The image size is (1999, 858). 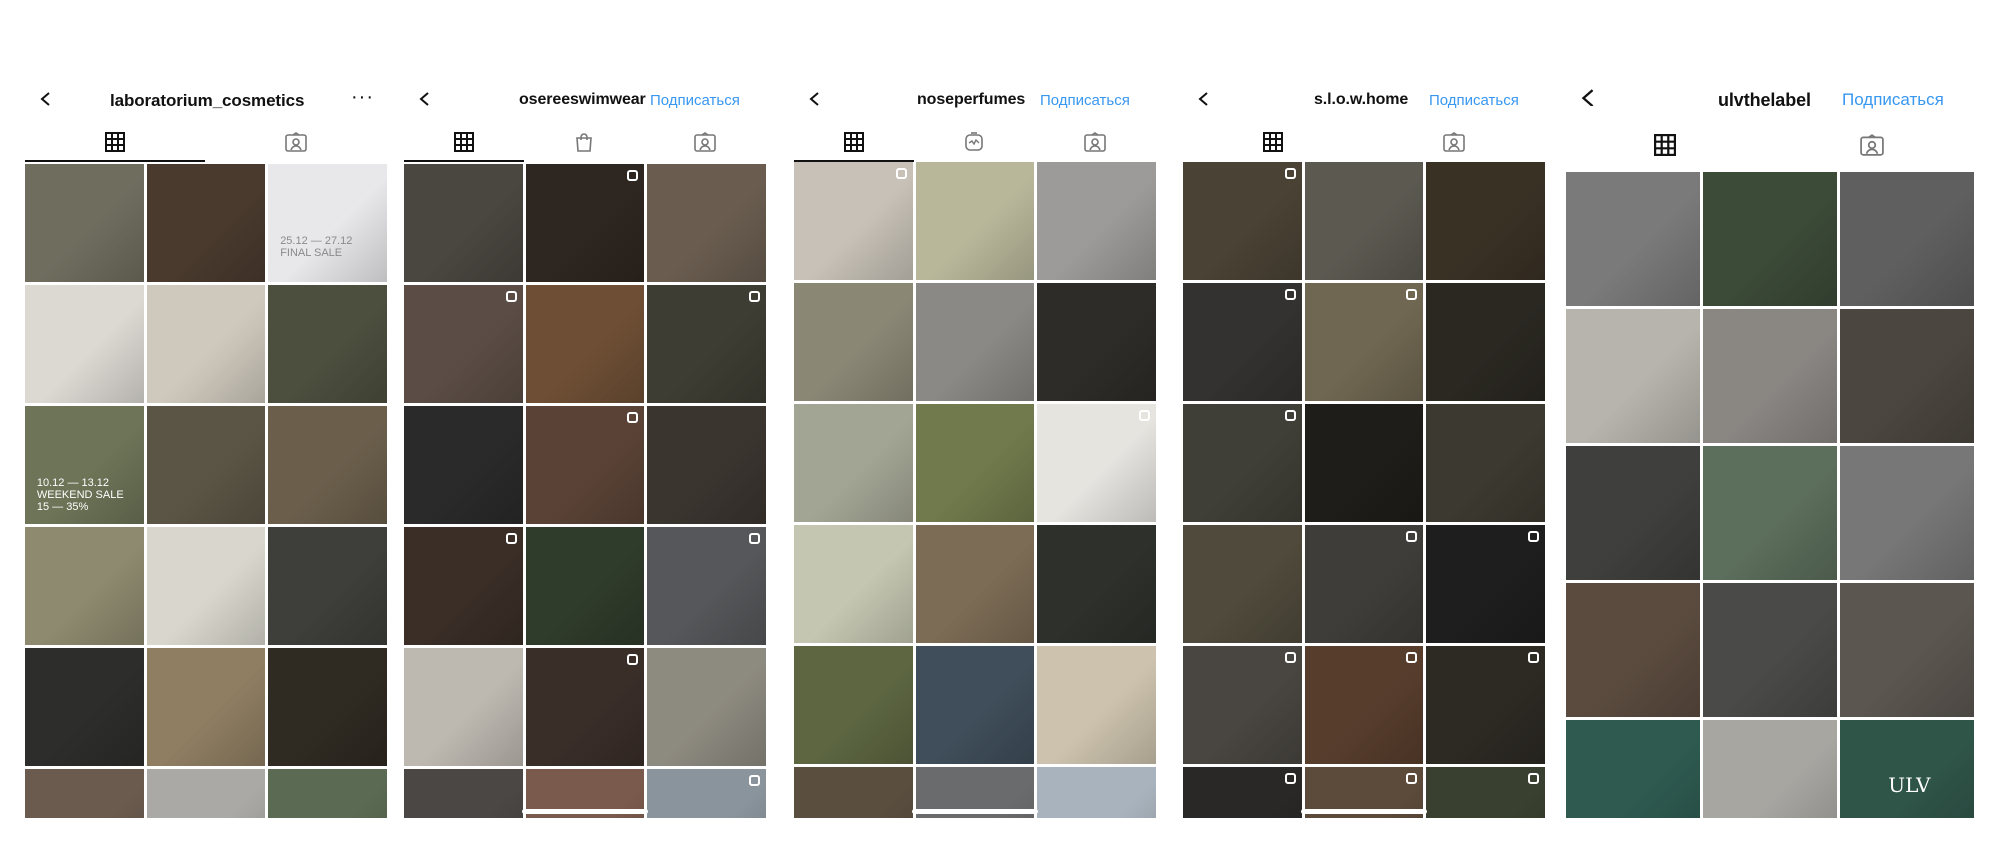 I want to click on post-thumbnail: 25.12 — 27.12 FINAL SALE, so click(x=327, y=223).